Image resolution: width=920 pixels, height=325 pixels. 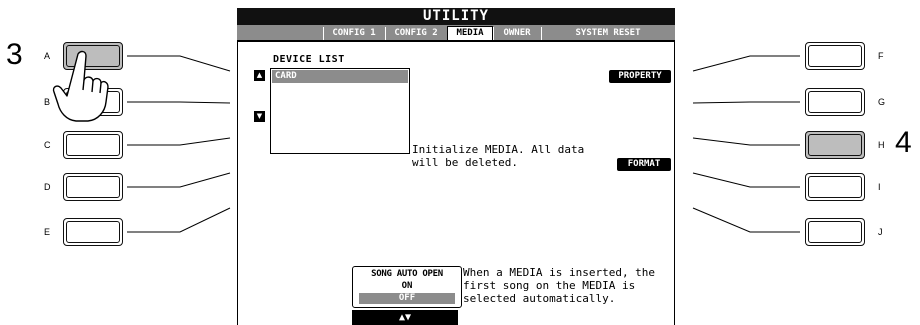 I want to click on button-letter-c: C, so click(x=47, y=145).